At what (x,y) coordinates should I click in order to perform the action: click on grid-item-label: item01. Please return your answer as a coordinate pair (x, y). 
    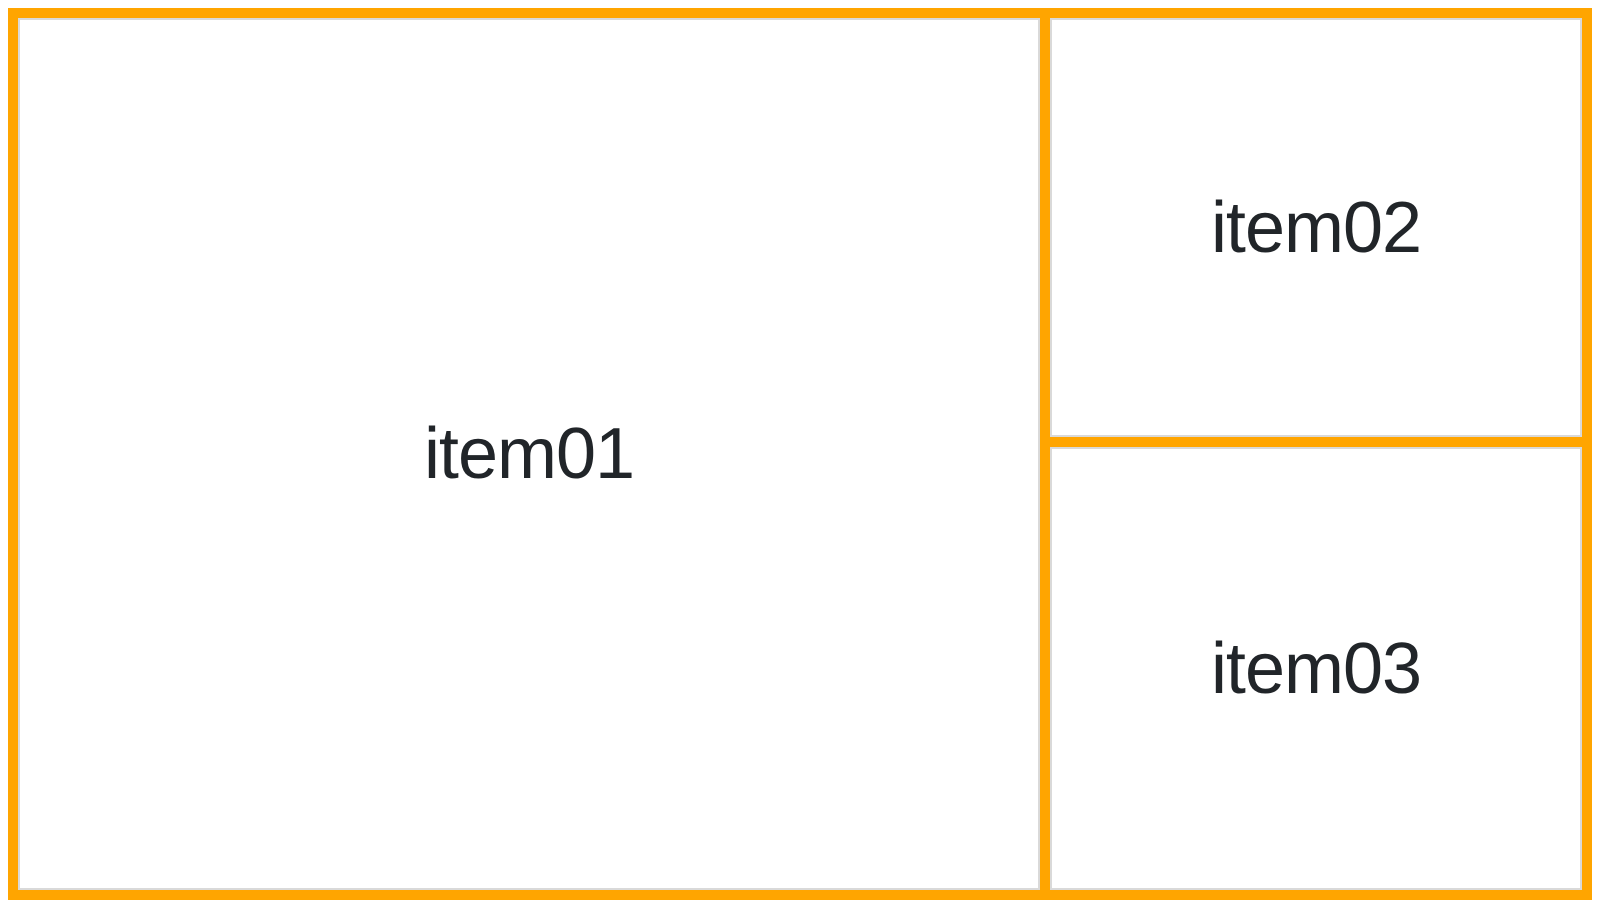
    Looking at the image, I should click on (529, 454).